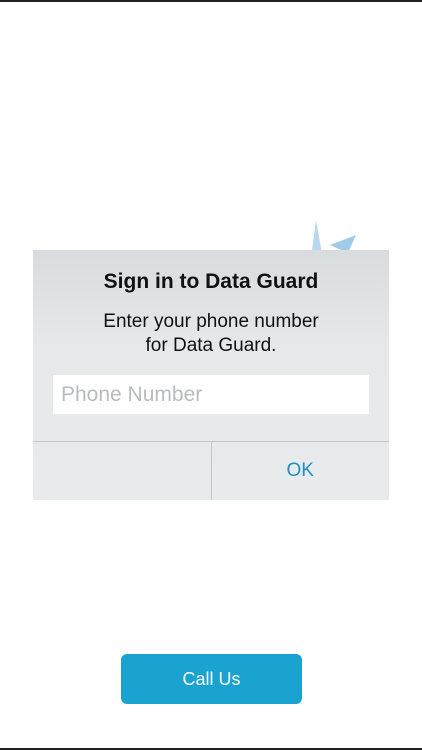 This screenshot has height=750, width=422. What do you see at coordinates (122, 471) in the screenshot?
I see `cancel-button` at bounding box center [122, 471].